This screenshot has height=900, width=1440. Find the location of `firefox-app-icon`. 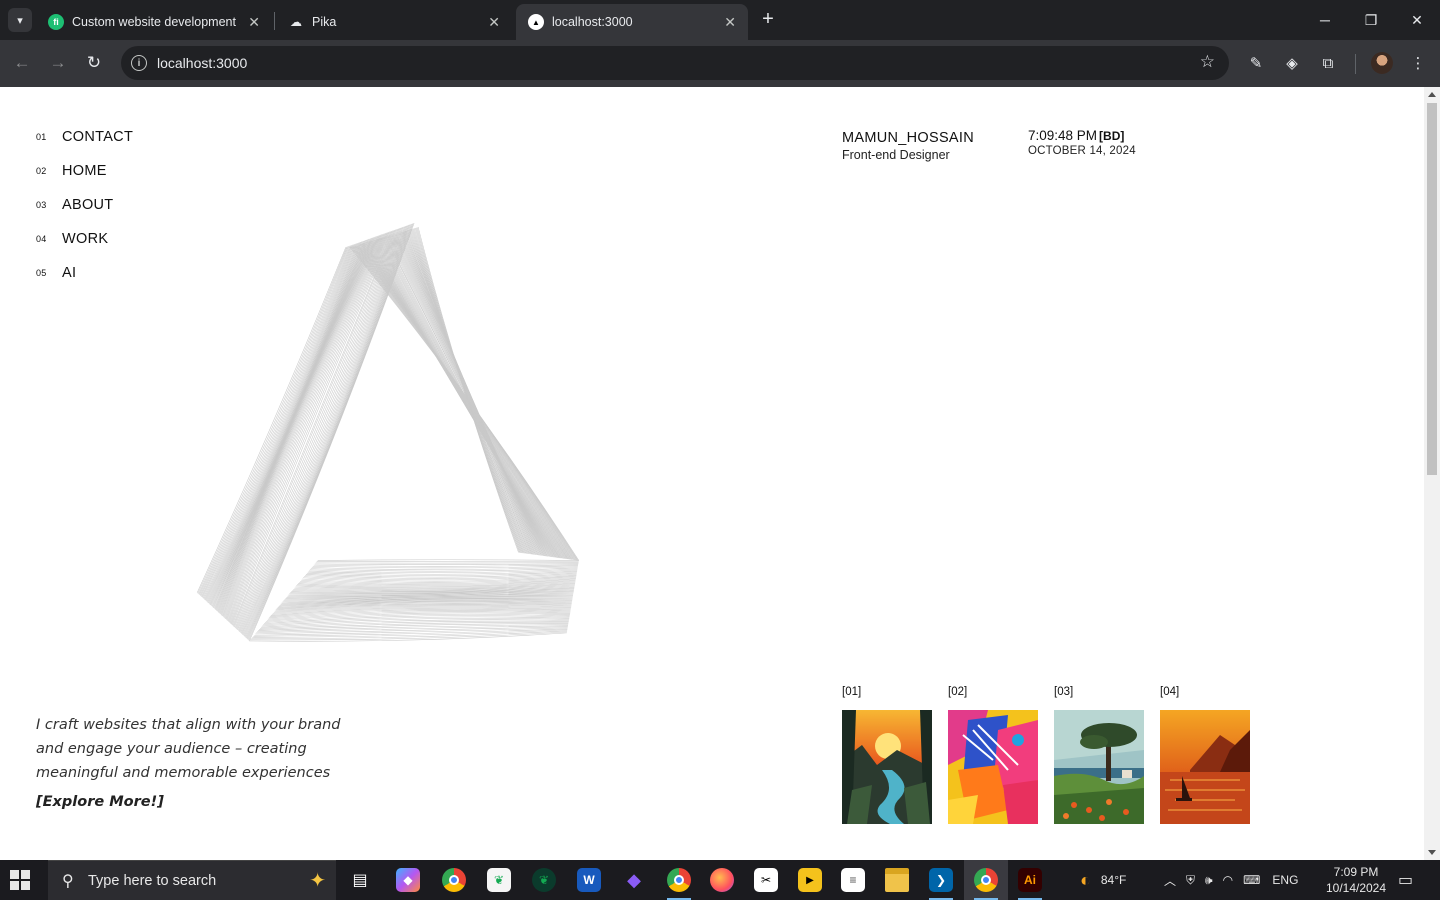

firefox-app-icon is located at coordinates (722, 880).